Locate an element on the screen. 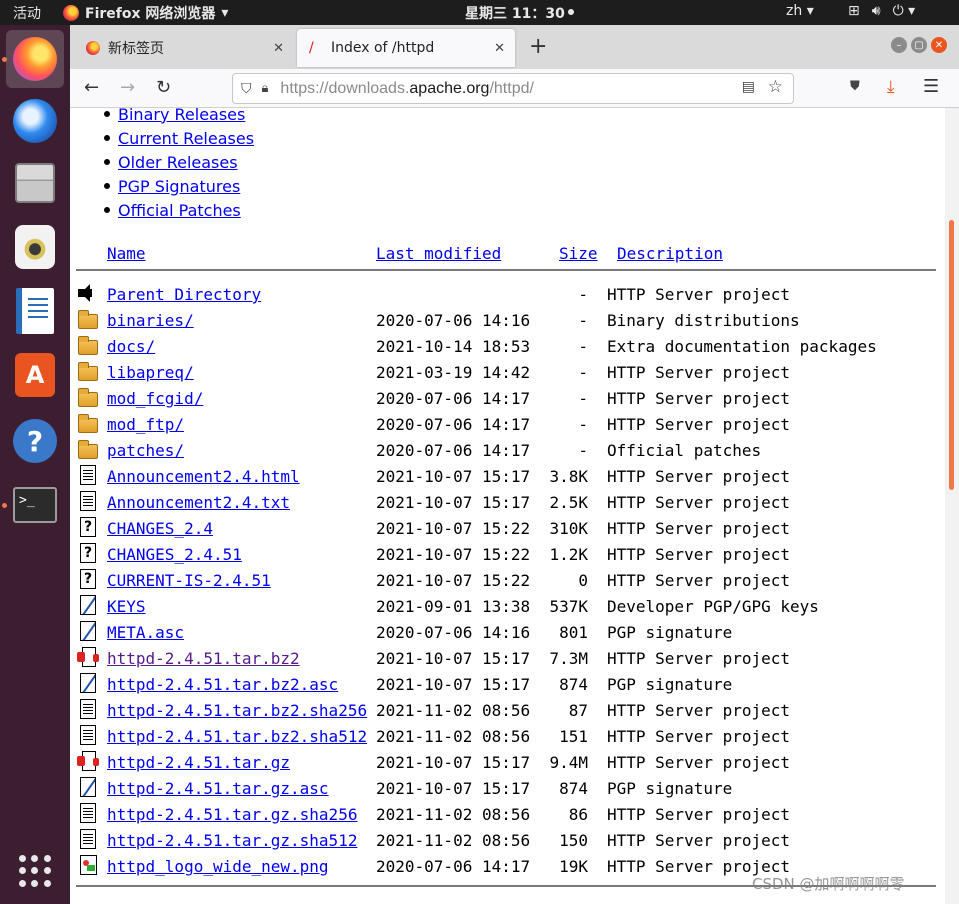 This screenshot has height=904, width=959. file-link: httpd-2.4.51.tar.bz2.sha512 is located at coordinates (237, 736).